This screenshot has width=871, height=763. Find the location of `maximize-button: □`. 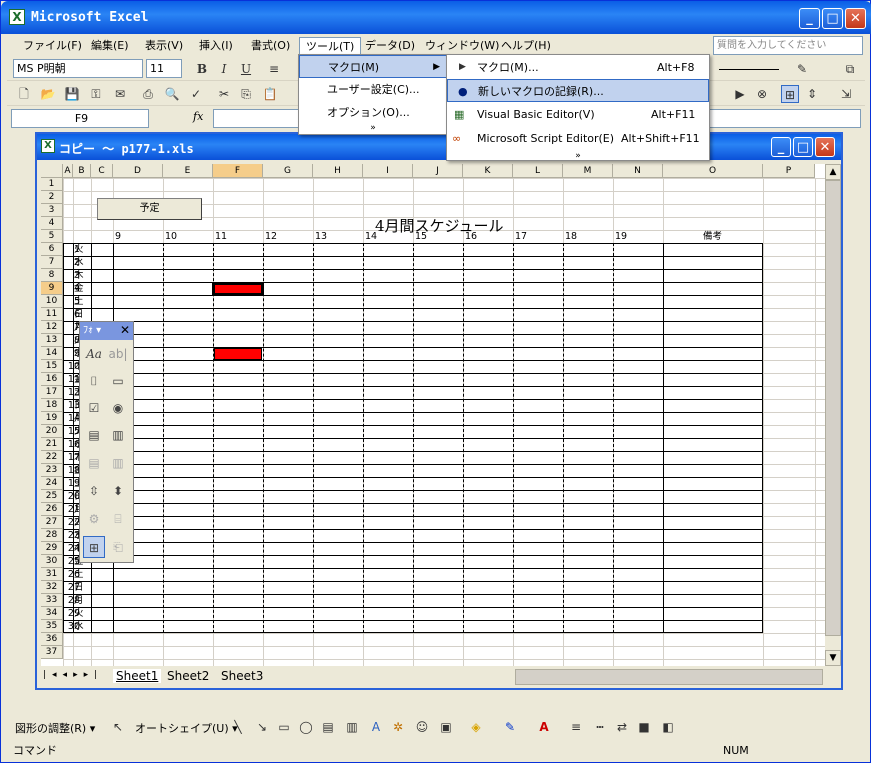

maximize-button: □ is located at coordinates (832, 18).